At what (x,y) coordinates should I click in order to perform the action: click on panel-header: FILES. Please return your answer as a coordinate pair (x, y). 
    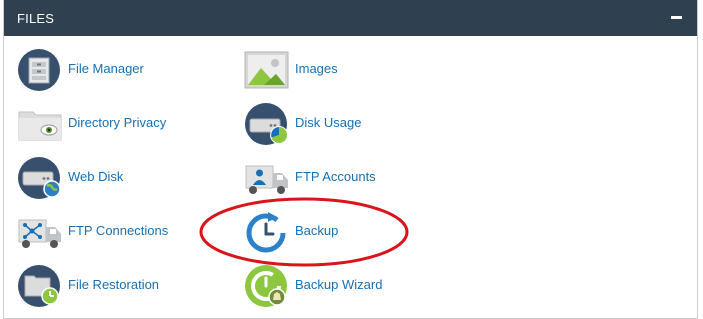
    Looking at the image, I should click on (350, 18).